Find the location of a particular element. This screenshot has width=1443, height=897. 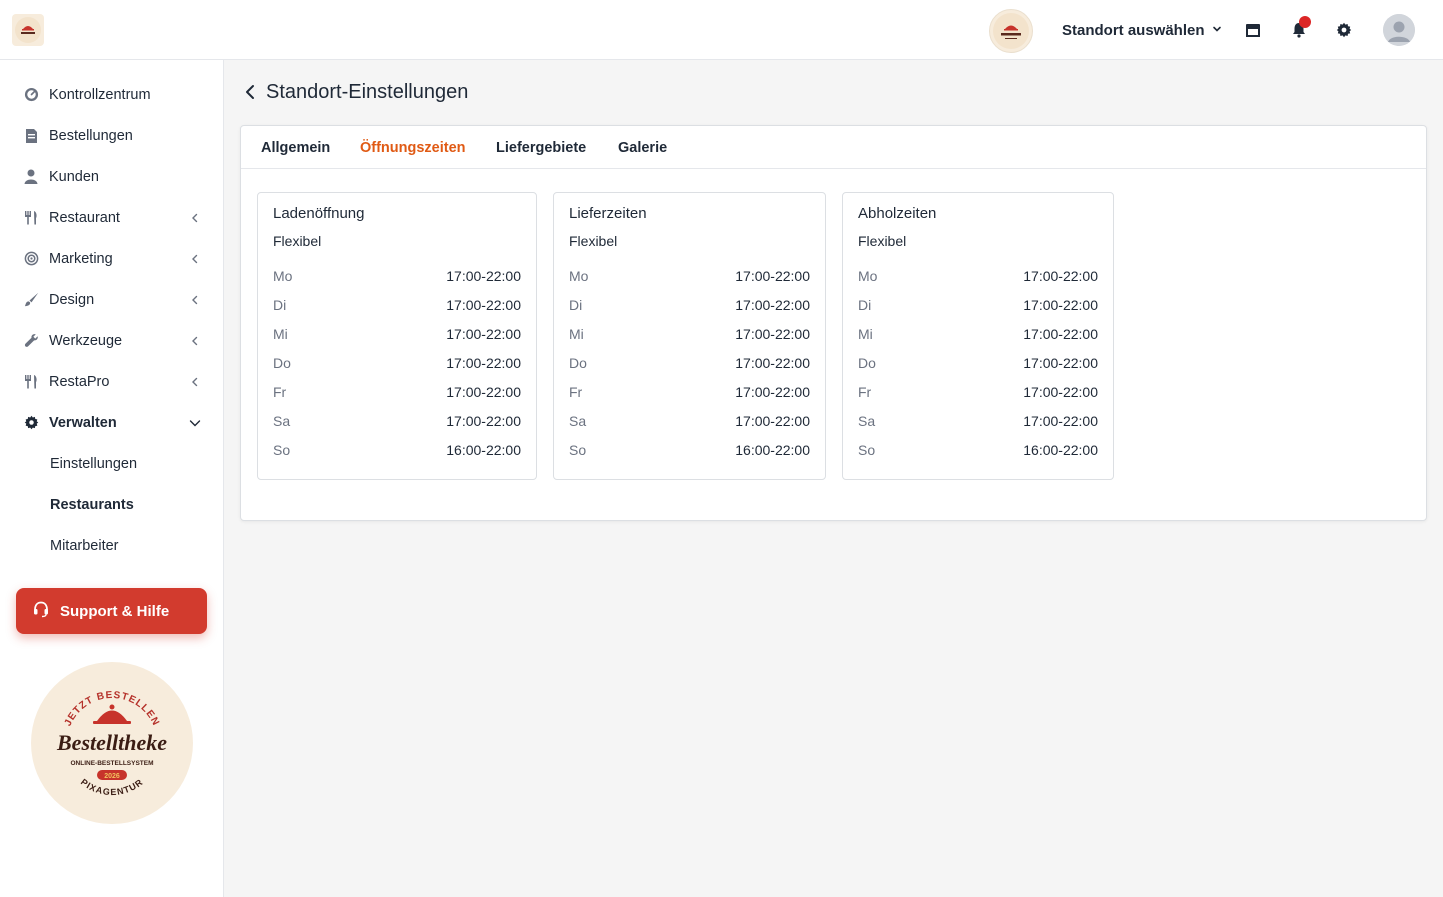

sidebar-item-verwalten: Verwalten is located at coordinates (112, 422).